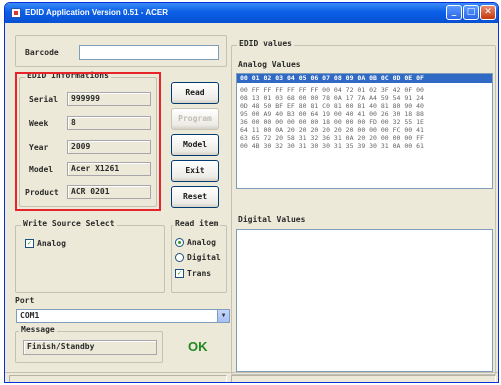 The height and width of the screenshot is (385, 501). I want to click on read-item-title: Read item, so click(197, 223).